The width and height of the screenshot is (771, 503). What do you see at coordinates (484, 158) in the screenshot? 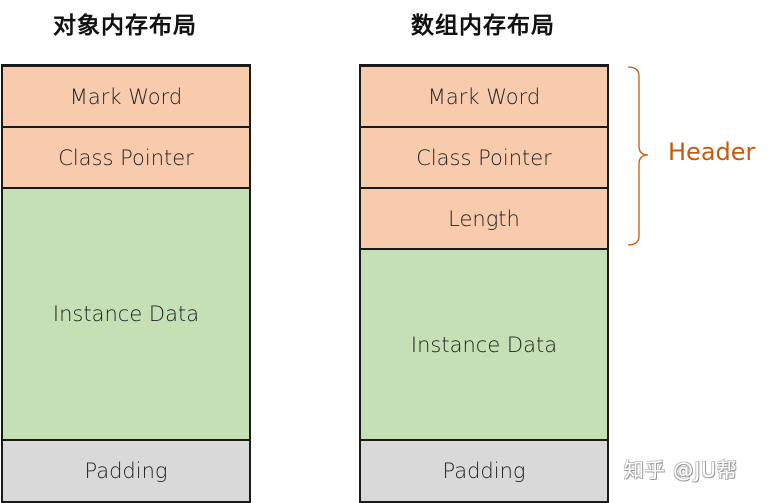
I see `array-class-pointer-cell: Class Pointer` at bounding box center [484, 158].